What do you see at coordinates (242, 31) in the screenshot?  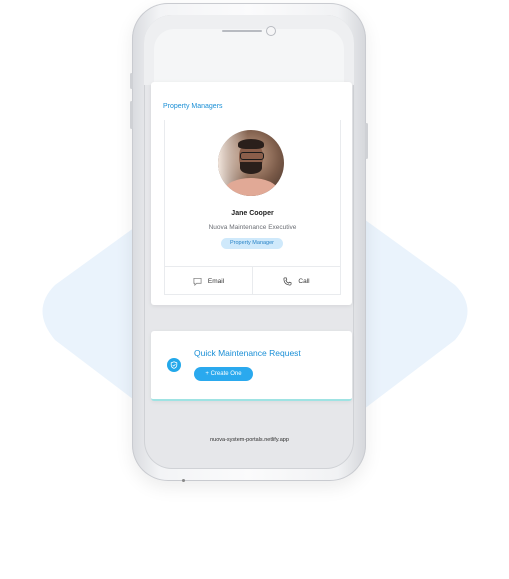 I see `speaker-slot` at bounding box center [242, 31].